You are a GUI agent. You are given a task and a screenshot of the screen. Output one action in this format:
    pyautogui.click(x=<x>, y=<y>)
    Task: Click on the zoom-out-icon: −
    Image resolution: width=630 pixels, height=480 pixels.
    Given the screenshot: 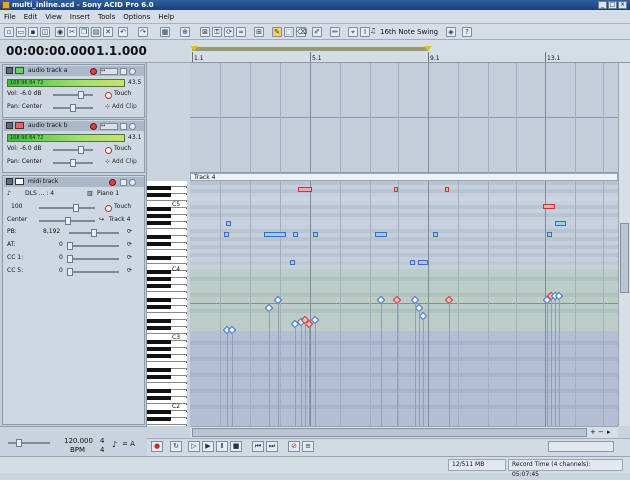 What is the action you would take?
    pyautogui.click(x=602, y=432)
    